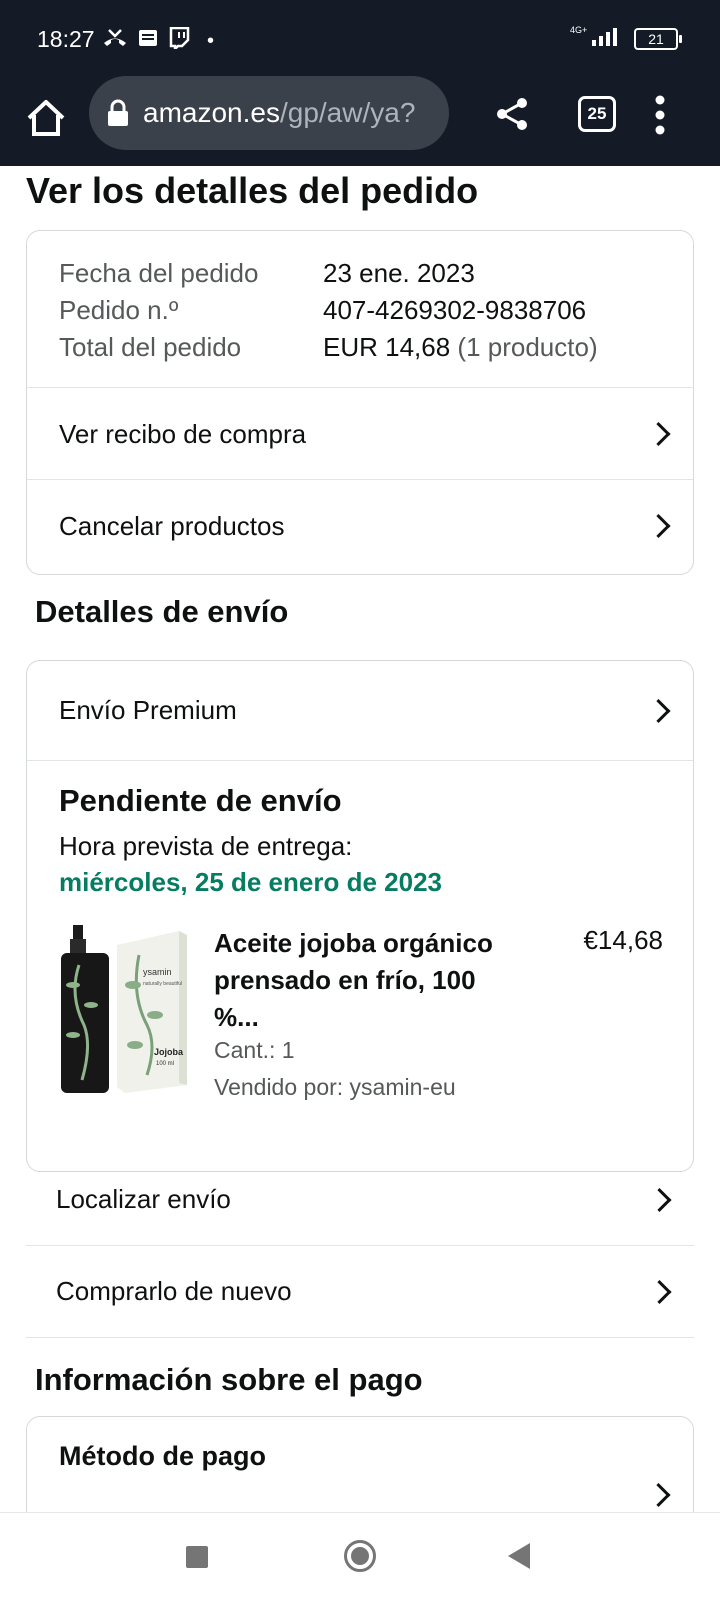  Describe the element at coordinates (66, 39) in the screenshot. I see `status-time: 18:27` at that location.